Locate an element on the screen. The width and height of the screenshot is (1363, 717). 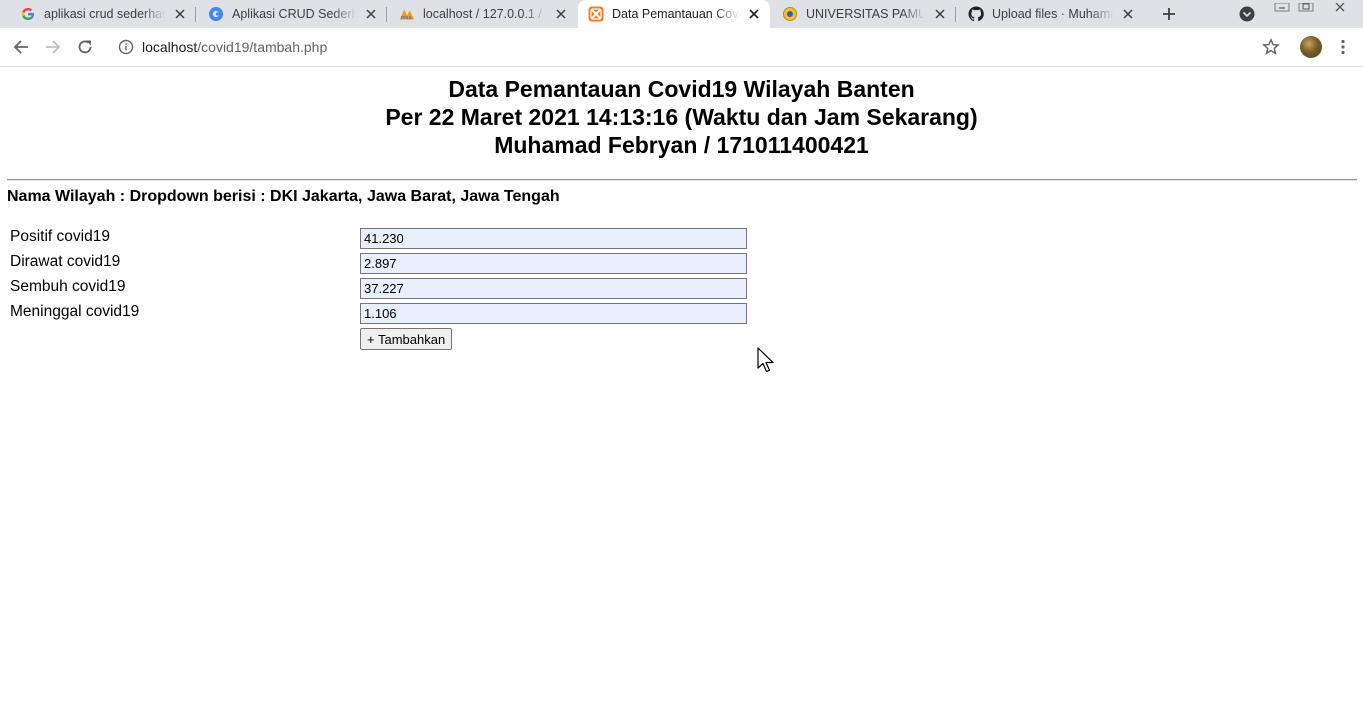
sembuh-input is located at coordinates (553, 288).